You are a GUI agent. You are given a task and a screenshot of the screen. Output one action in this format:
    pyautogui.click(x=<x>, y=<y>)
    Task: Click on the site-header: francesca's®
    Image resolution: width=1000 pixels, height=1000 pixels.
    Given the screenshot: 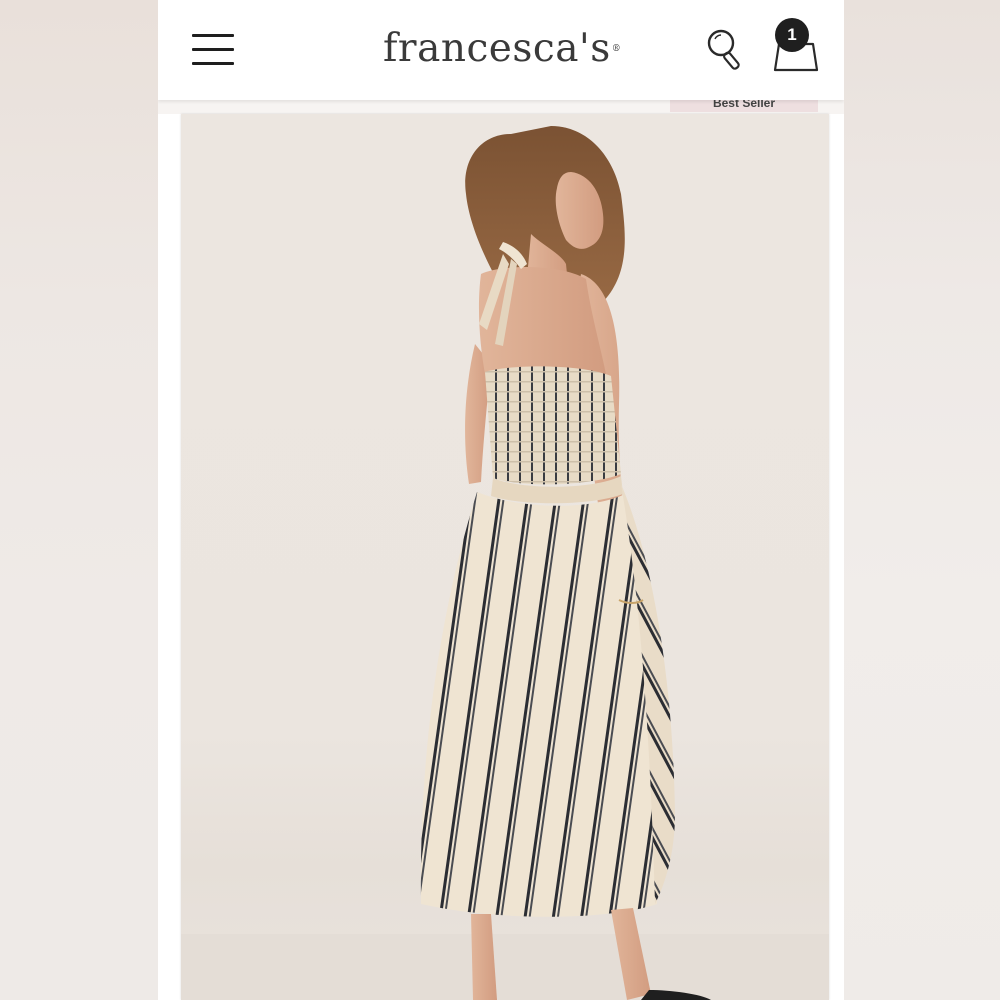 What is the action you would take?
    pyautogui.click(x=501, y=50)
    